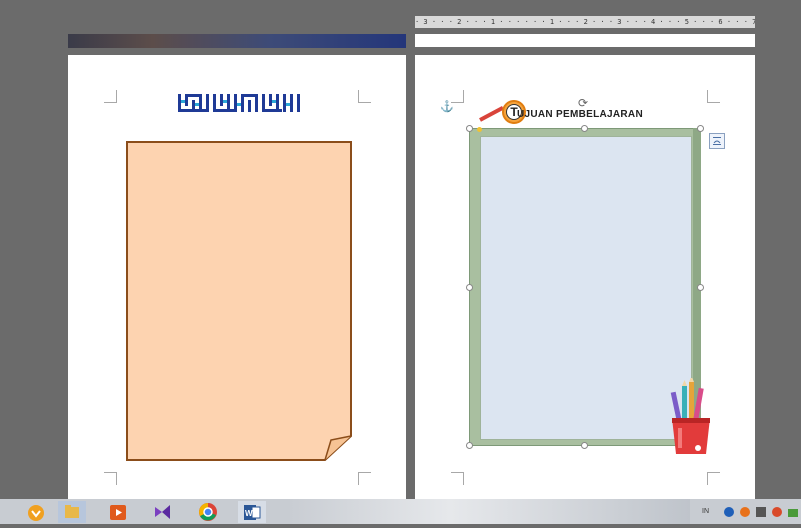 The image size is (801, 528). What do you see at coordinates (237, 41) in the screenshot?
I see `left-page-header-image` at bounding box center [237, 41].